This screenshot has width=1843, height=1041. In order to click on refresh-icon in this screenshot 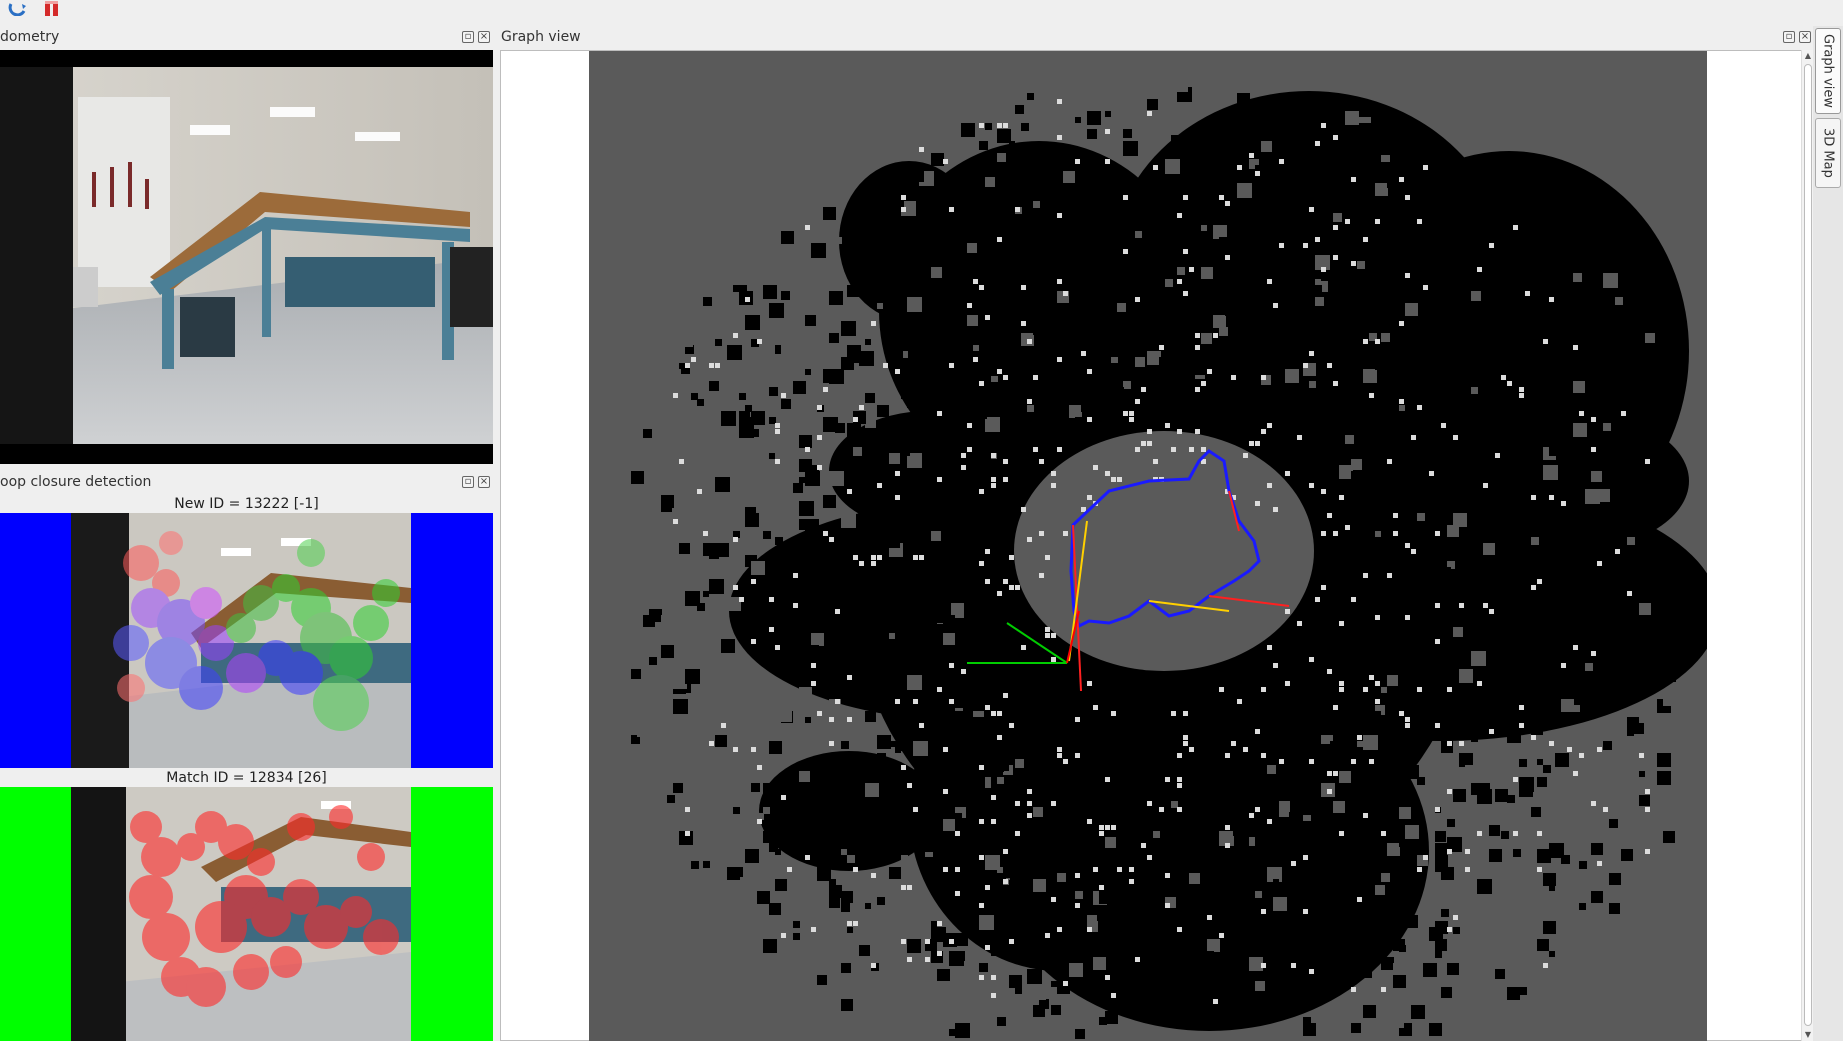, I will do `click(17, 9)`.